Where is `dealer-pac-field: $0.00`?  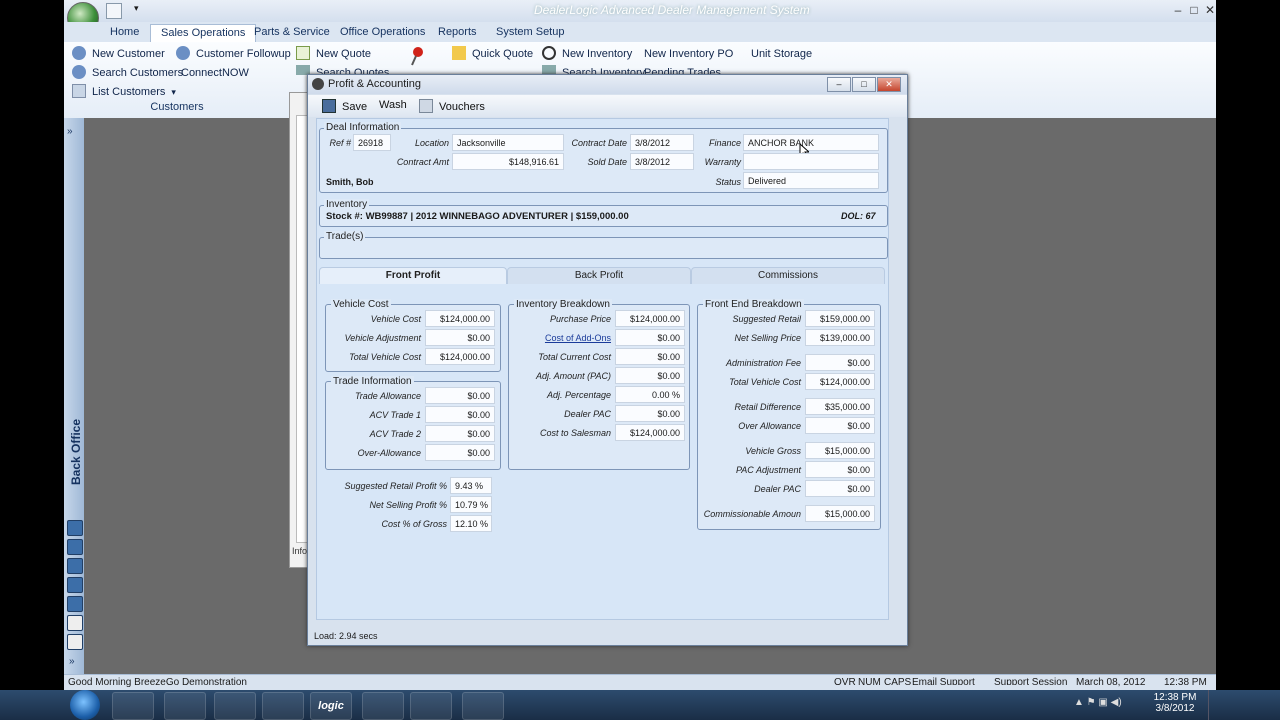
dealer-pac-field: $0.00 is located at coordinates (650, 413).